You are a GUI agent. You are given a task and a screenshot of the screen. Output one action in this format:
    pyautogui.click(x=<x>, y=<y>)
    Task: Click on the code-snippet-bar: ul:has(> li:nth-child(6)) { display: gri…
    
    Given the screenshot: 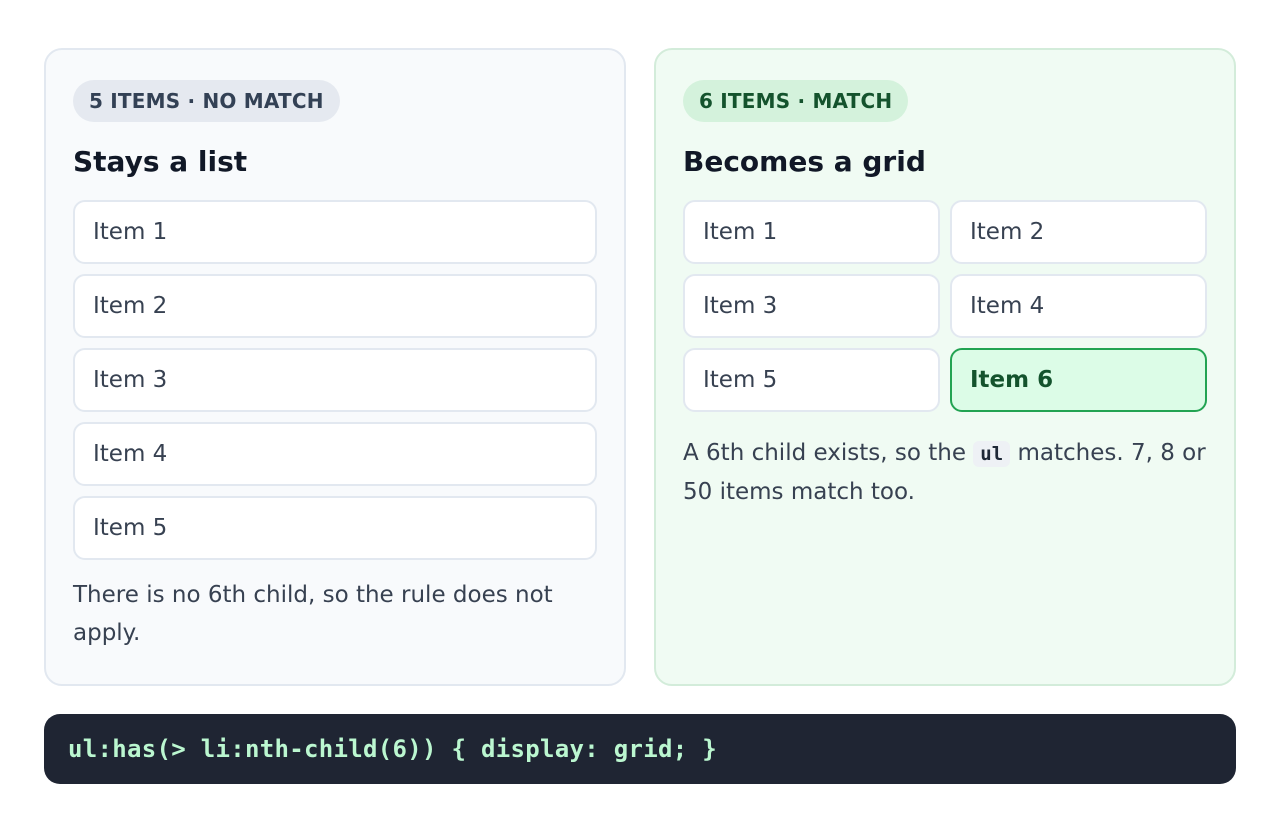 What is the action you would take?
    pyautogui.click(x=640, y=749)
    